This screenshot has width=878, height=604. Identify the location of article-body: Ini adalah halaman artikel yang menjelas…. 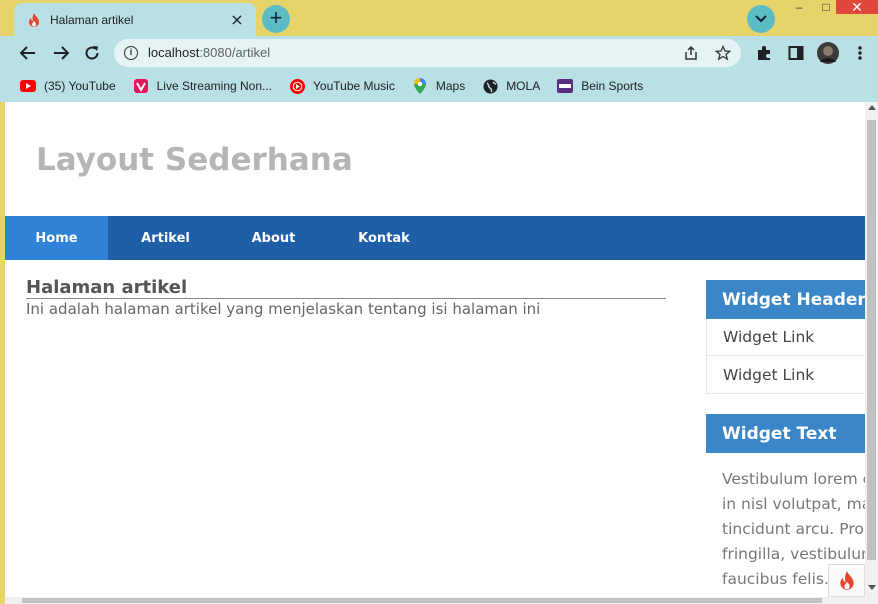
(283, 309).